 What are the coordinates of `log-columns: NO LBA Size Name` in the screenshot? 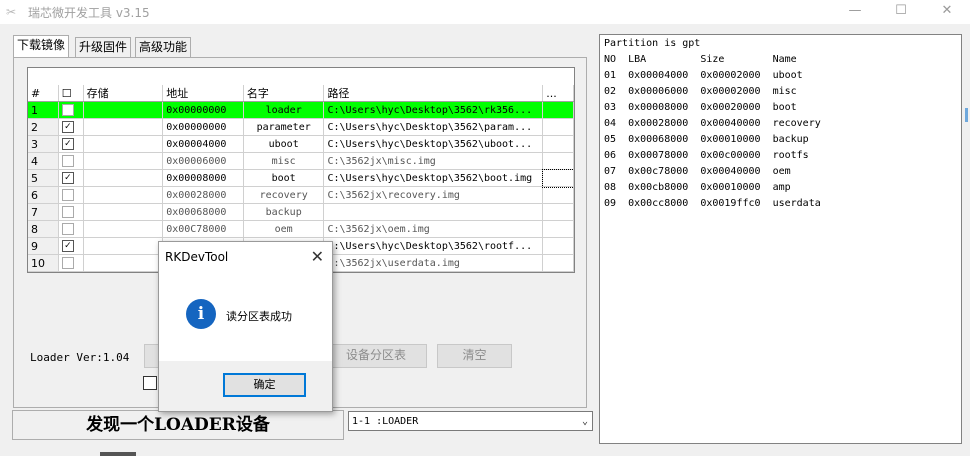 It's located at (700, 59).